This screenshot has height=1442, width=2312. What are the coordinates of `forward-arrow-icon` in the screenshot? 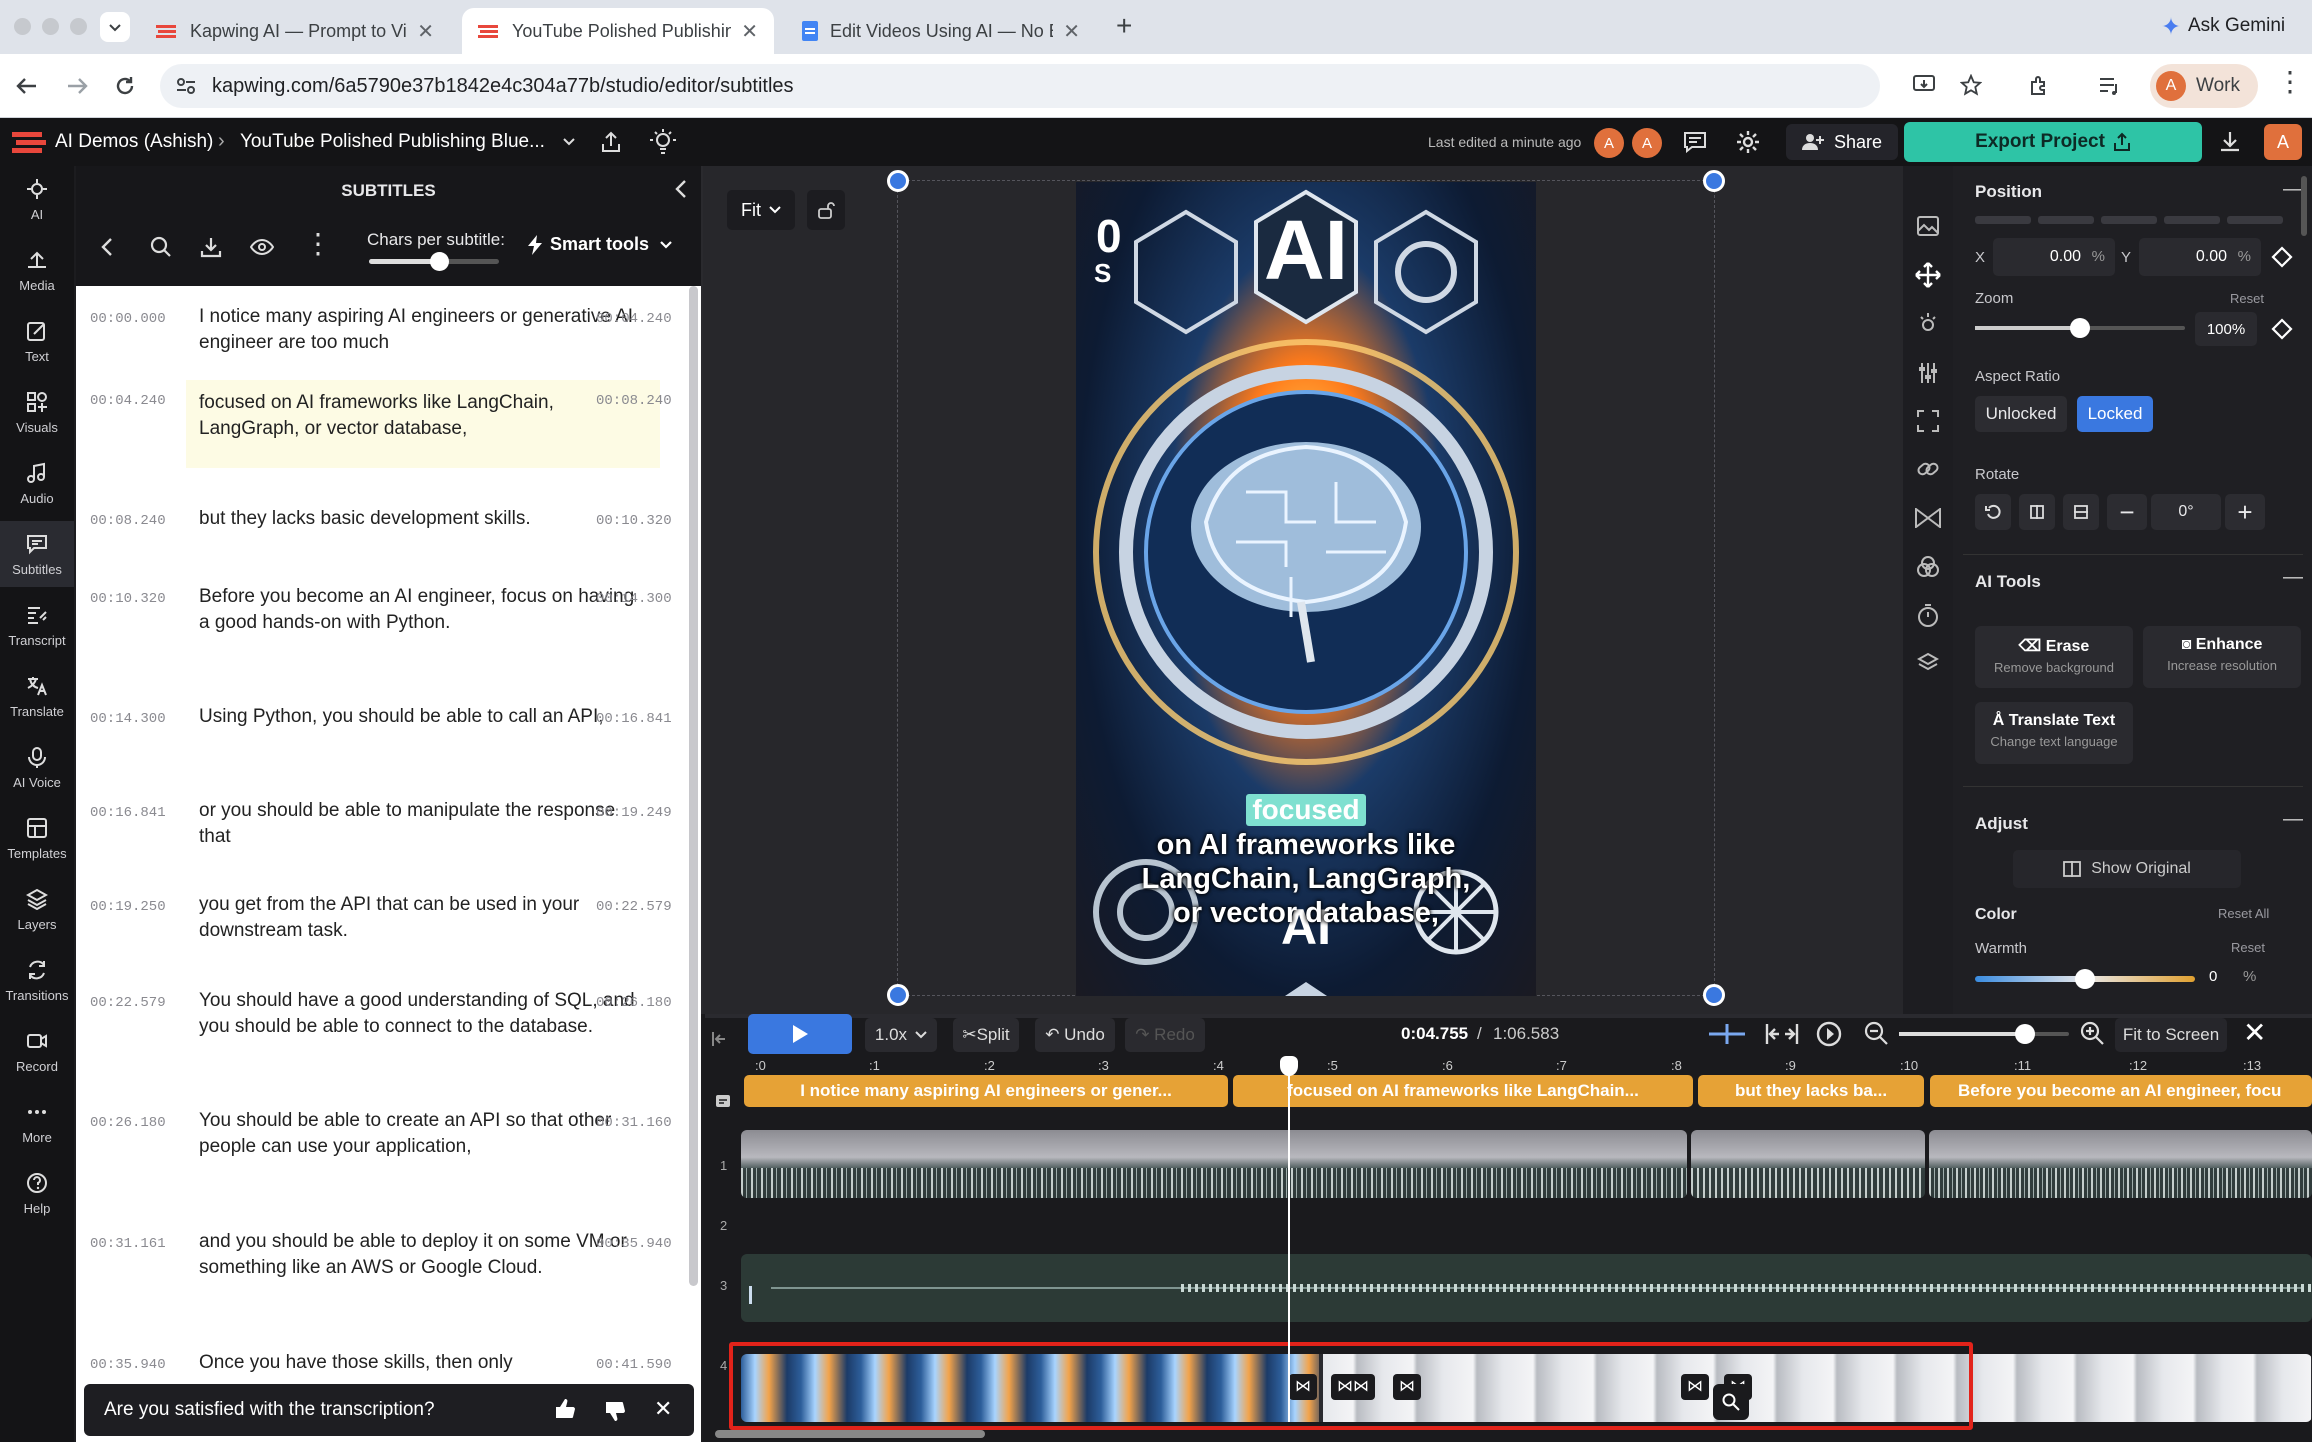 It's located at (77, 86).